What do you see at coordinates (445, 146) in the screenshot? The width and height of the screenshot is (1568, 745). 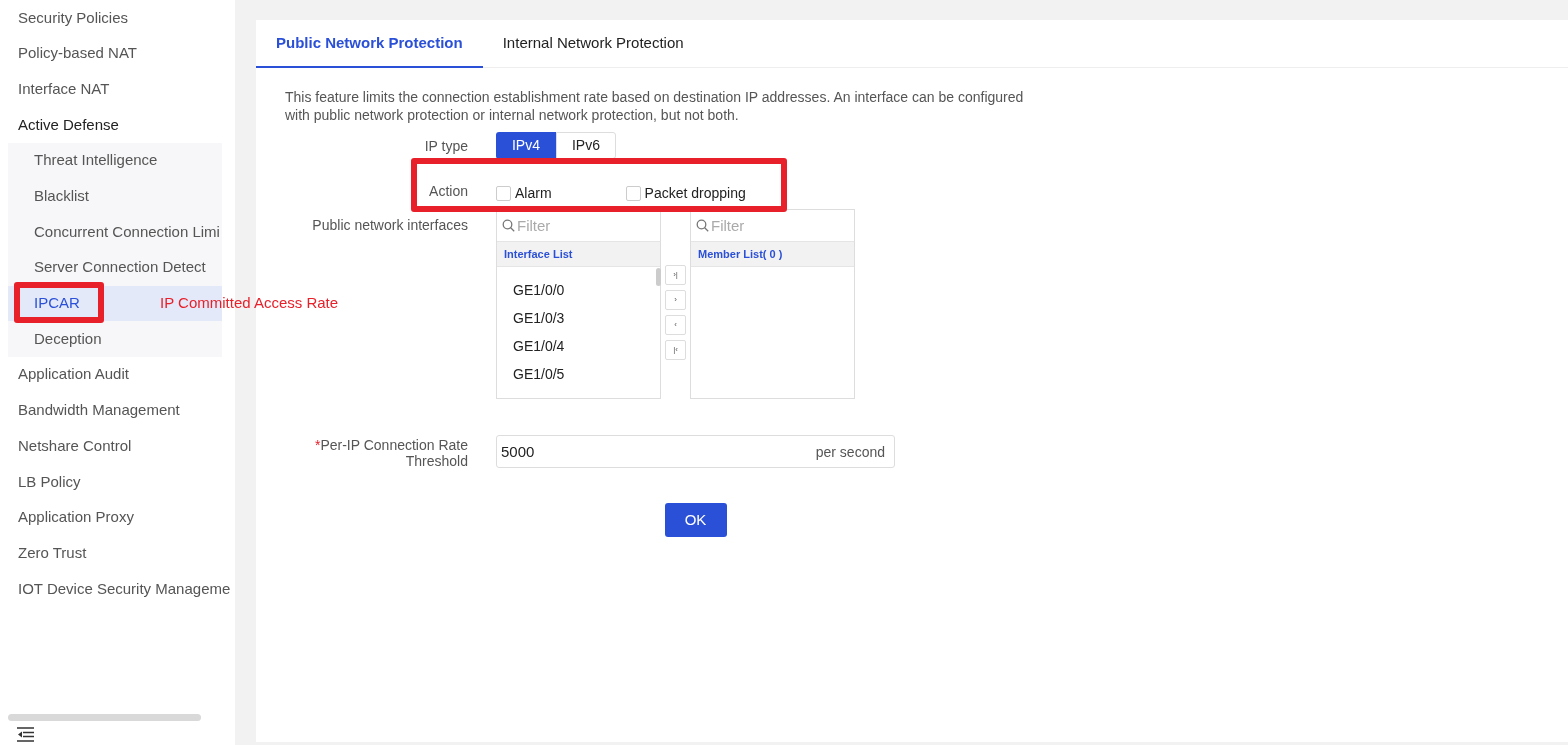 I see `field-label: IP type` at bounding box center [445, 146].